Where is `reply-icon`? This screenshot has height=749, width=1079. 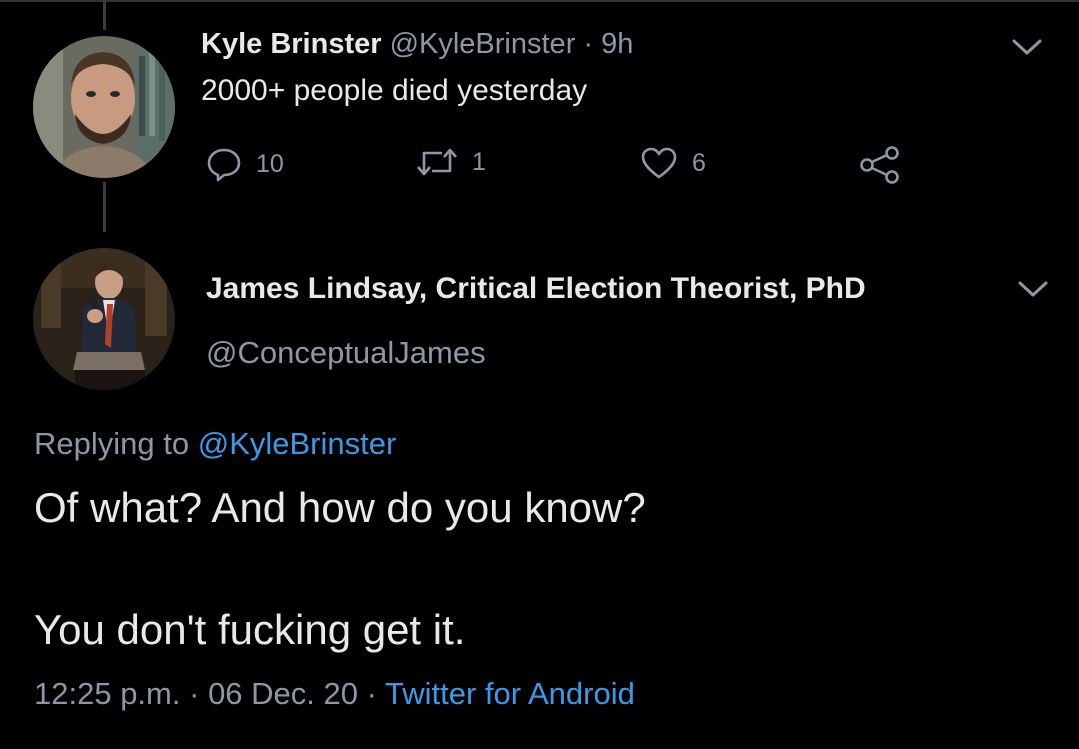
reply-icon is located at coordinates (224, 165).